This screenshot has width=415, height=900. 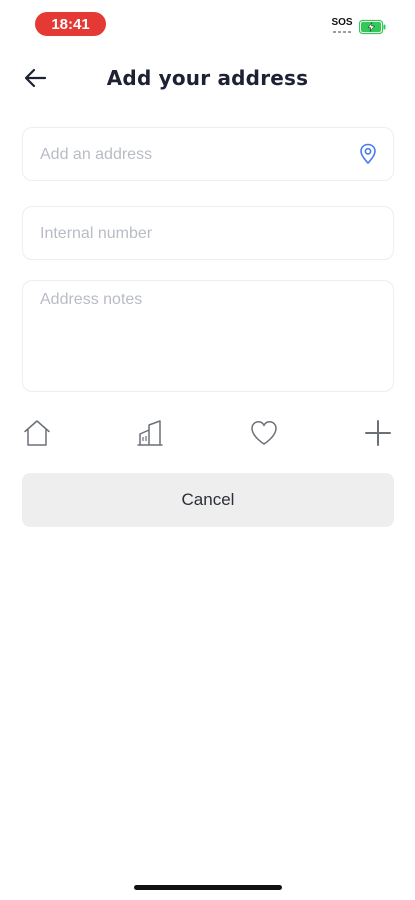 What do you see at coordinates (150, 433) in the screenshot?
I see `building-icon` at bounding box center [150, 433].